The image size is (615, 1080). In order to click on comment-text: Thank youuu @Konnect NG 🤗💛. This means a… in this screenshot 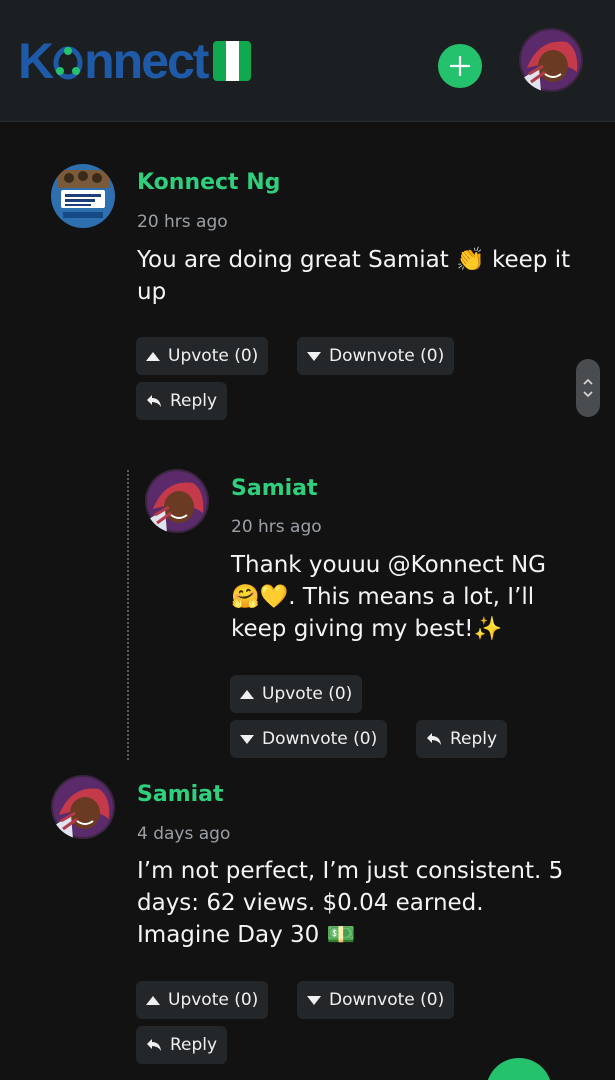, I will do `click(388, 597)`.